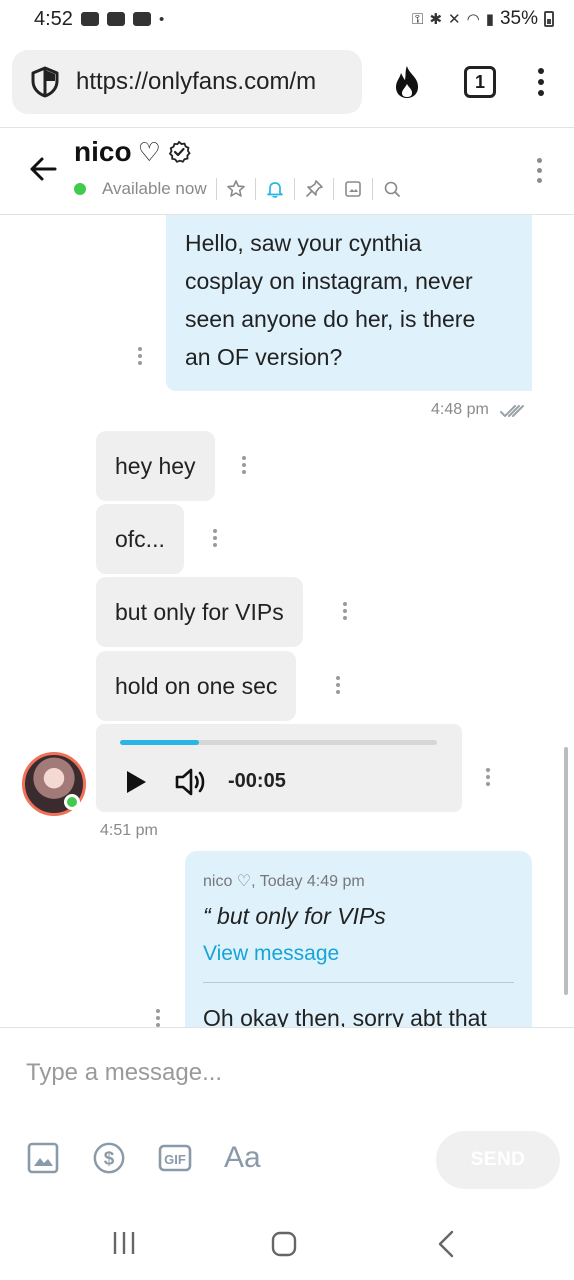  What do you see at coordinates (124, 1243) in the screenshot?
I see `recent-apps-icon` at bounding box center [124, 1243].